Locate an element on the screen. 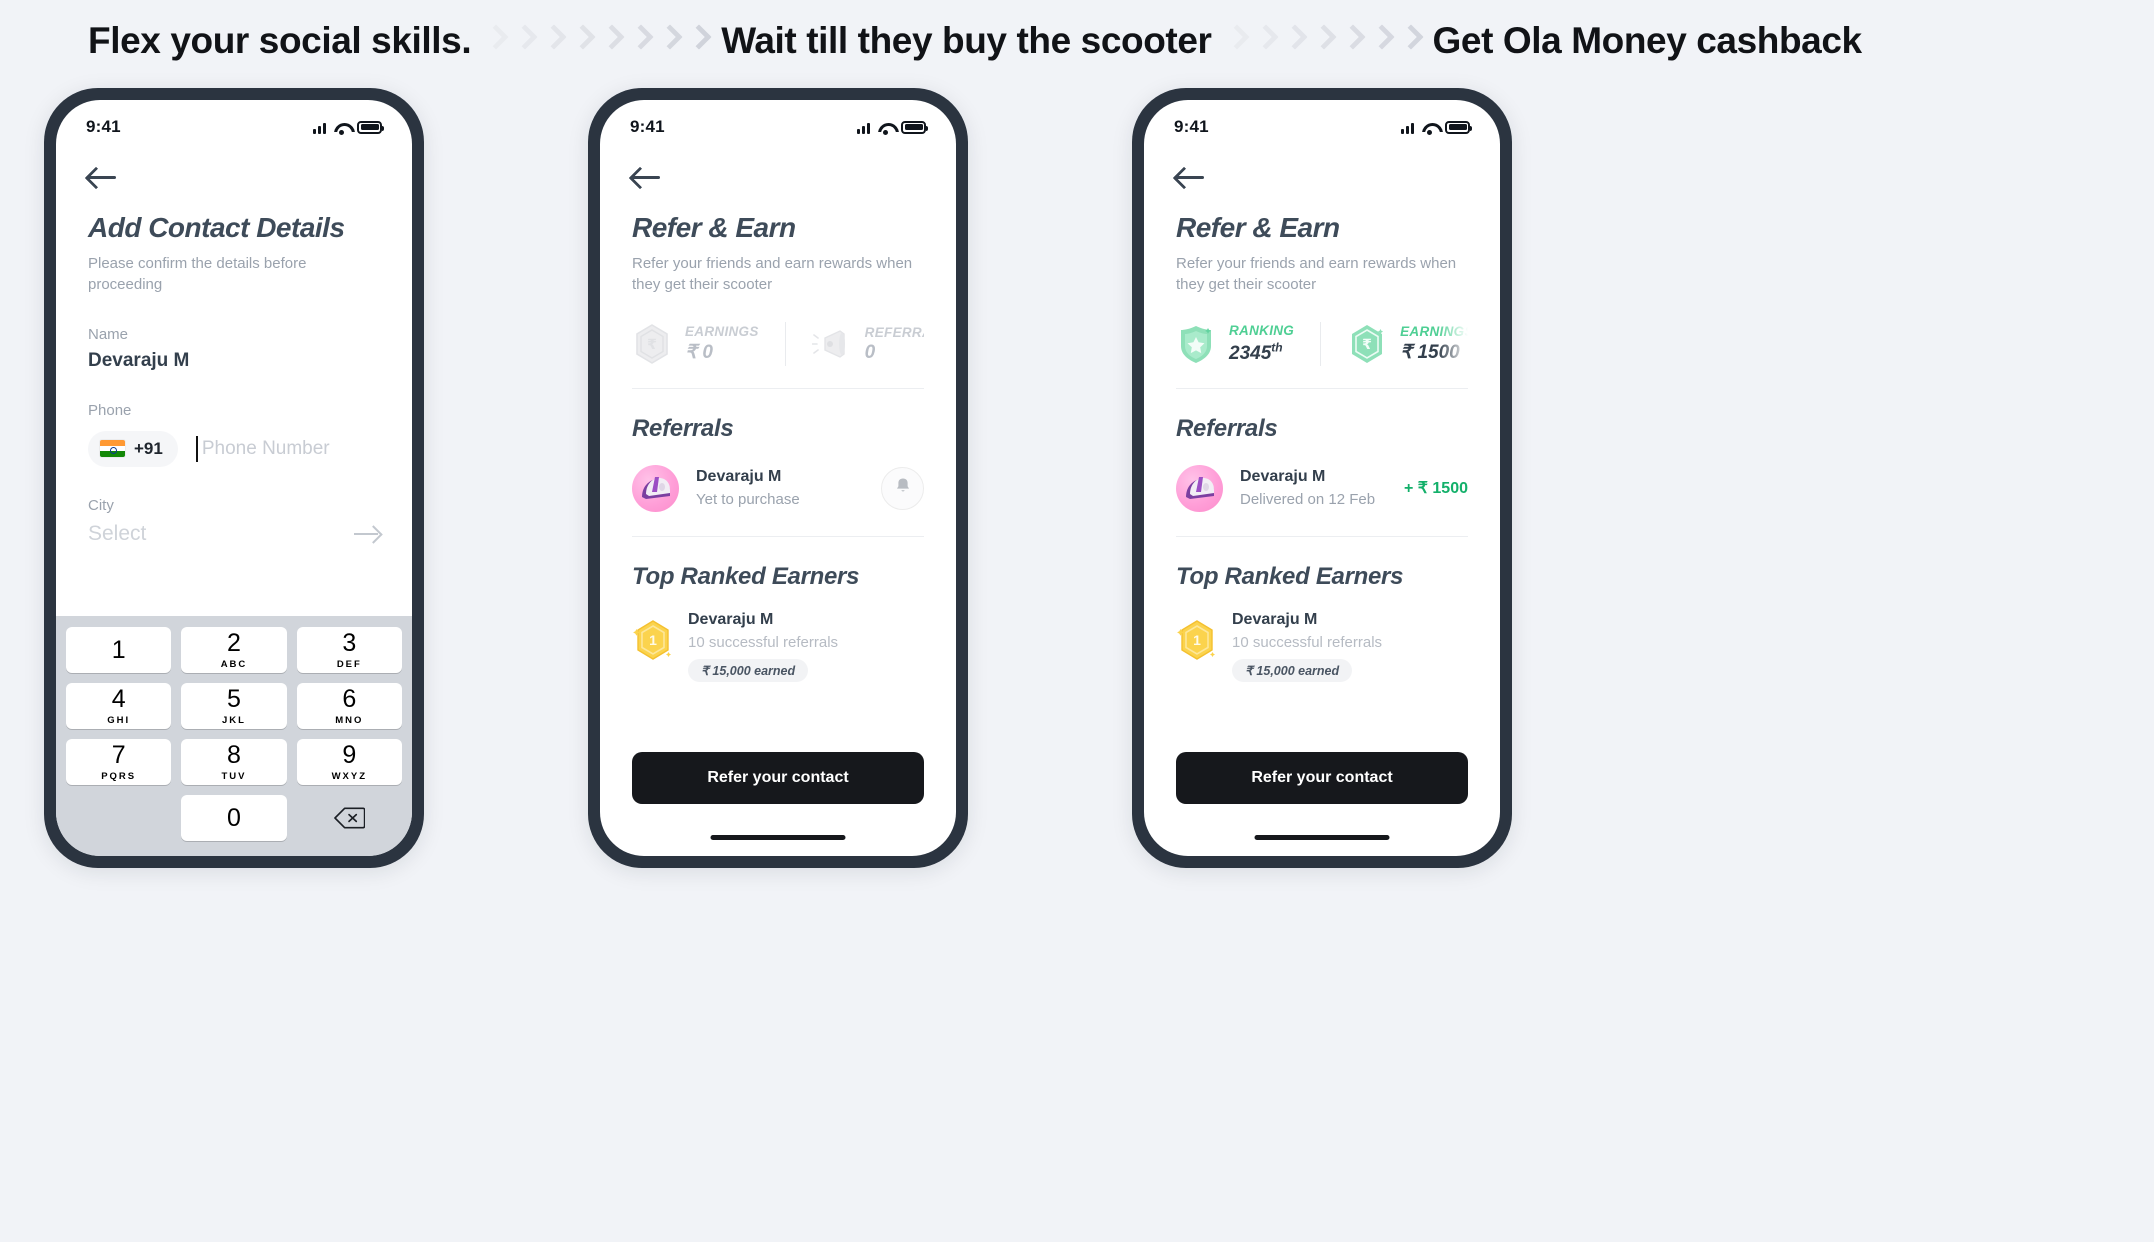  stat-value: 2345th is located at coordinates (1256, 352).